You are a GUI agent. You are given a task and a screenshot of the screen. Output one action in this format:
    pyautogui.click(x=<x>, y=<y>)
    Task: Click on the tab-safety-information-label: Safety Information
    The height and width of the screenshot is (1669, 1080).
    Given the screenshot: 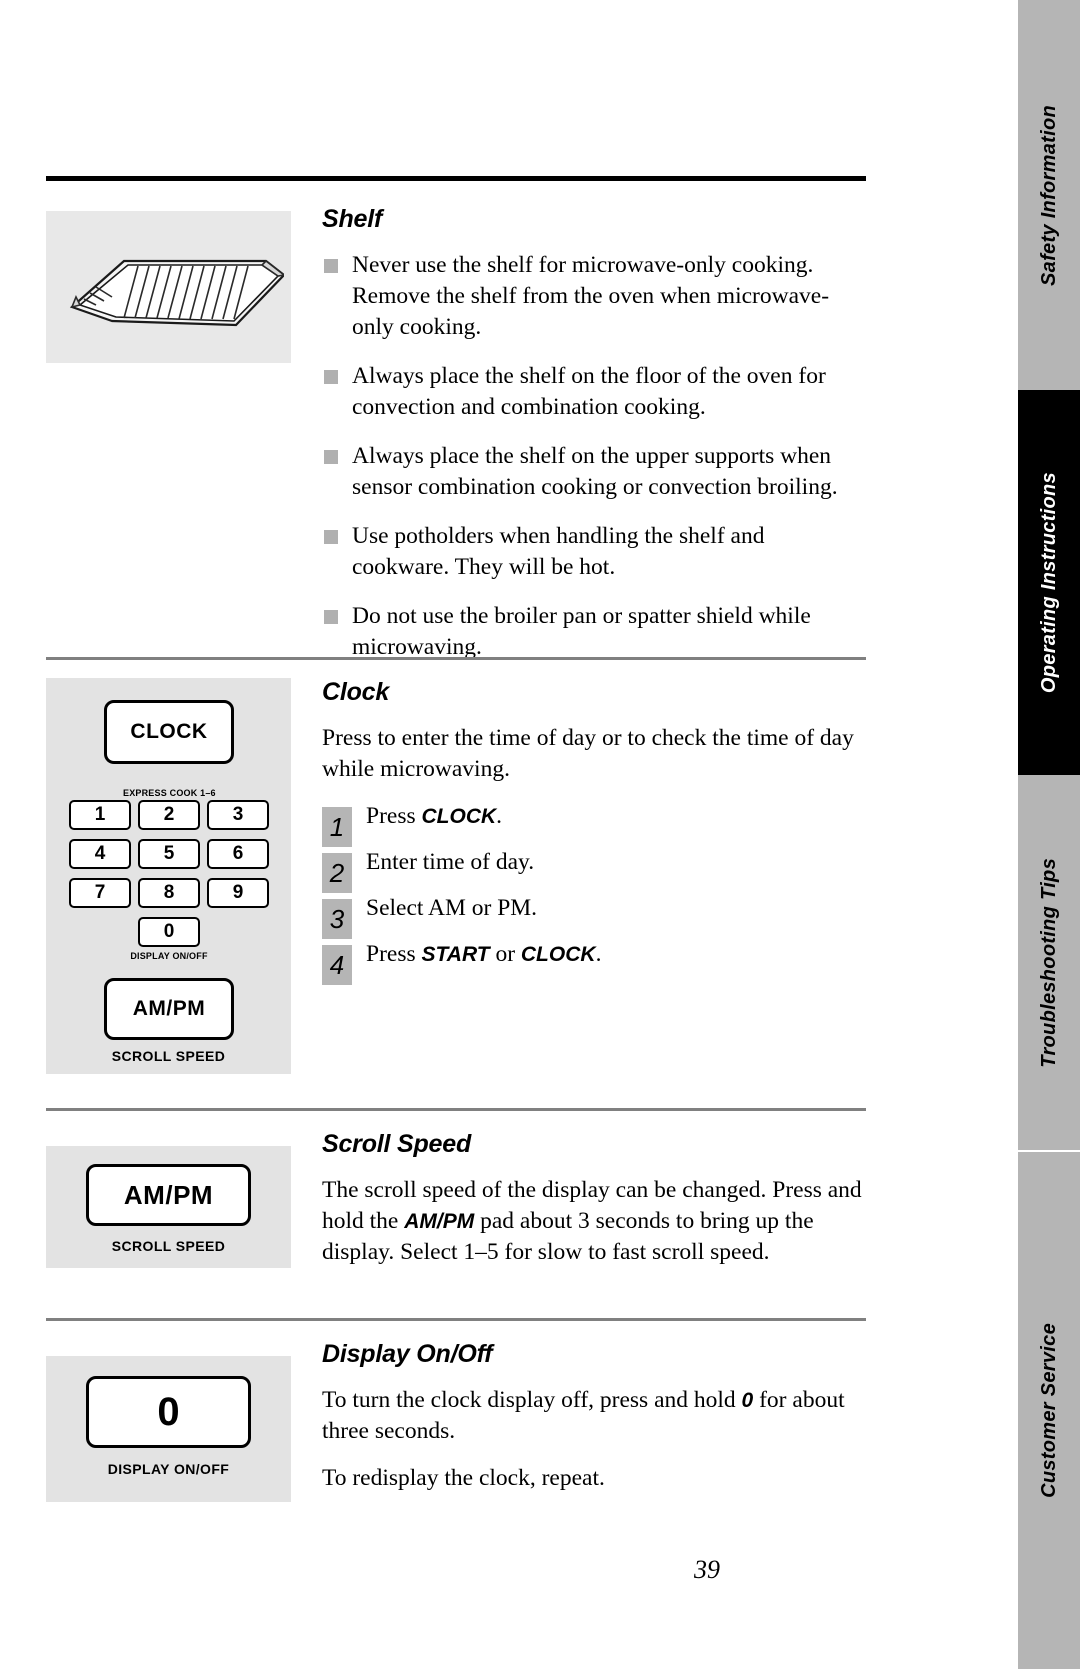 What is the action you would take?
    pyautogui.click(x=1048, y=195)
    